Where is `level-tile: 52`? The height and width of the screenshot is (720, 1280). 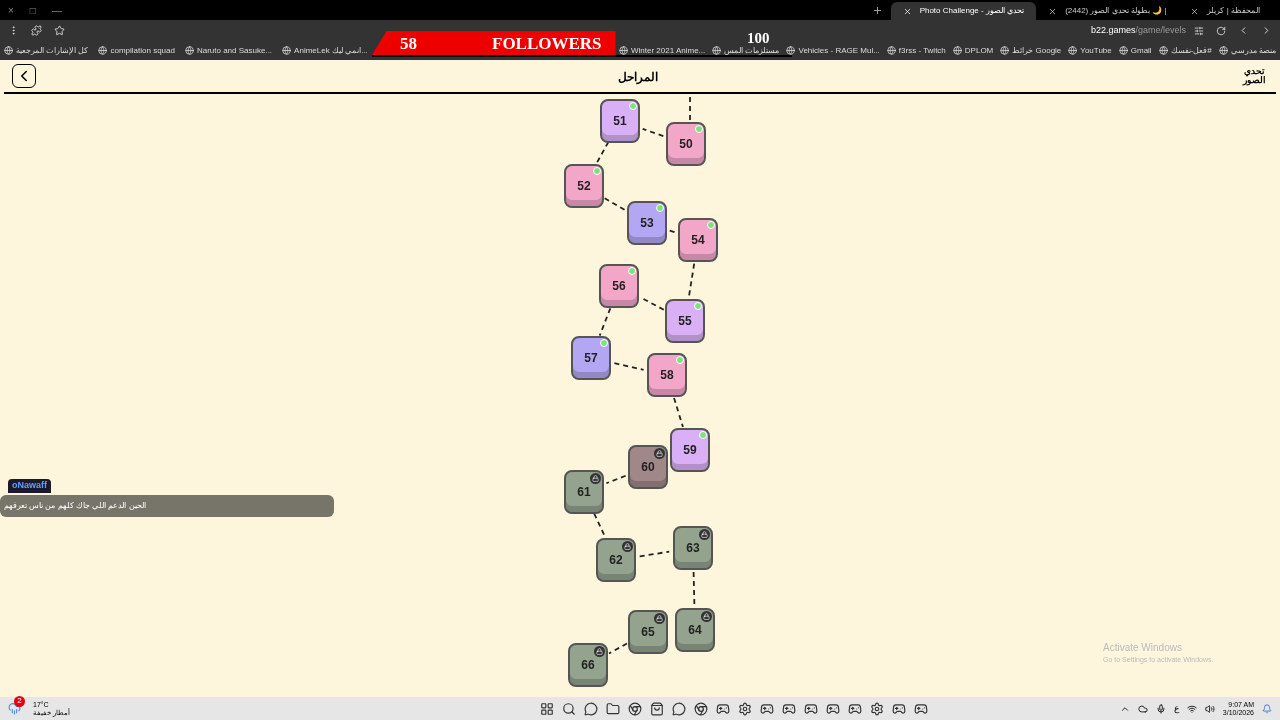
level-tile: 52 is located at coordinates (584, 186).